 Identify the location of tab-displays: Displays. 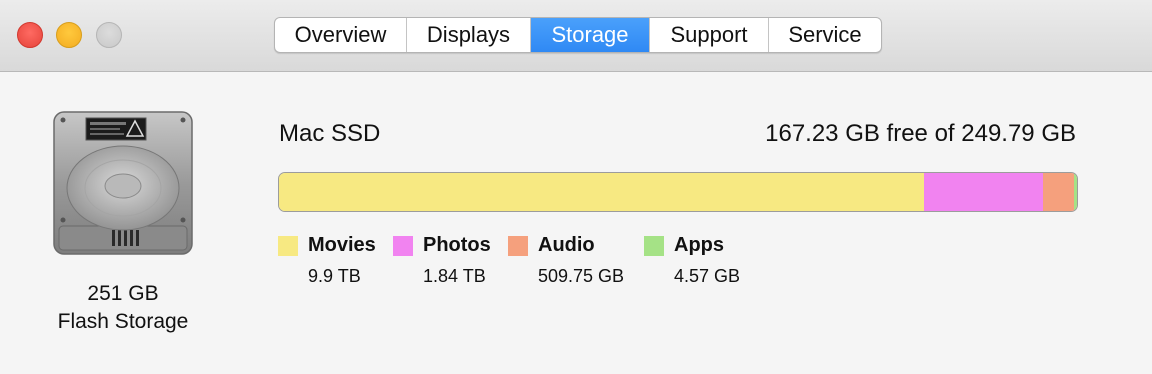
(469, 35).